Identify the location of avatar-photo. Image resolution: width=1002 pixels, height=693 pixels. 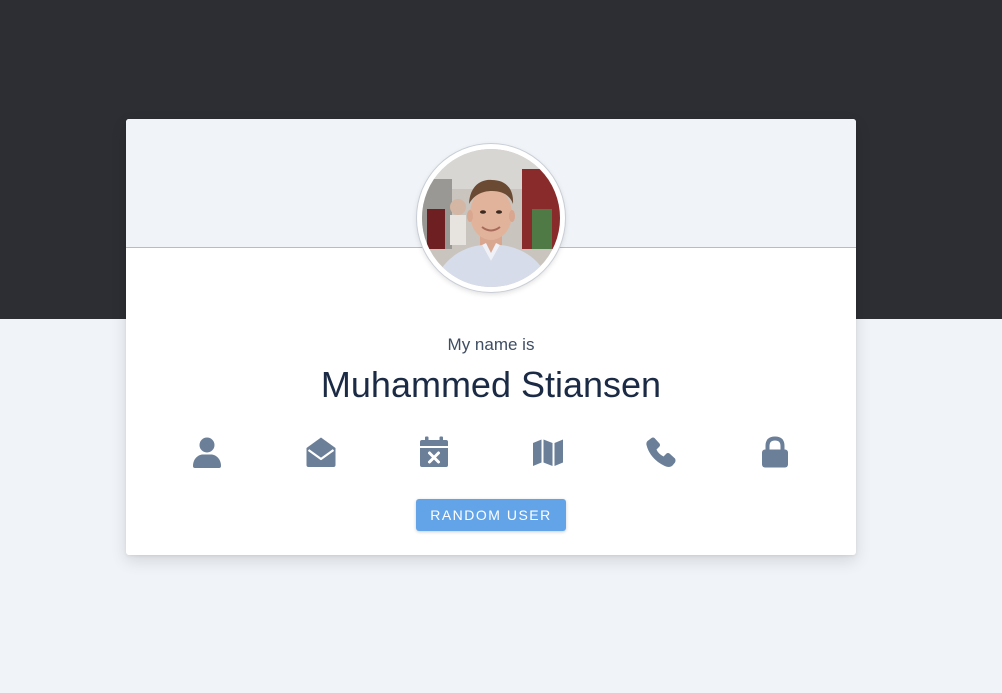
(491, 218).